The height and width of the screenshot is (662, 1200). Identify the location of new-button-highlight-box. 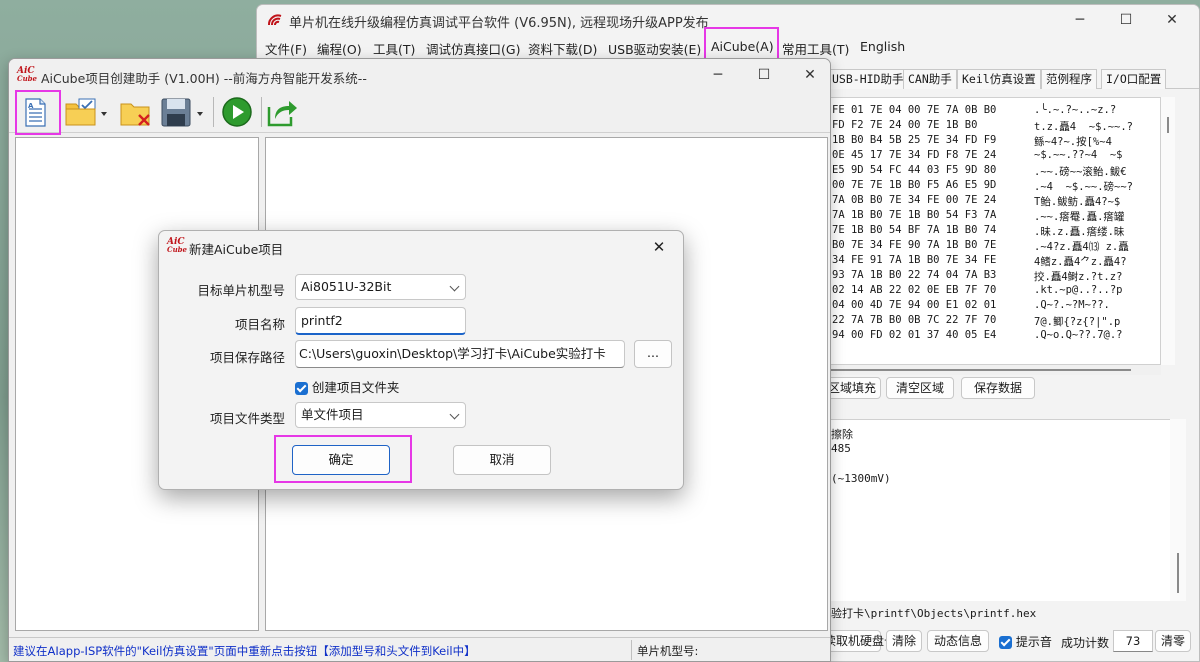
(38, 112).